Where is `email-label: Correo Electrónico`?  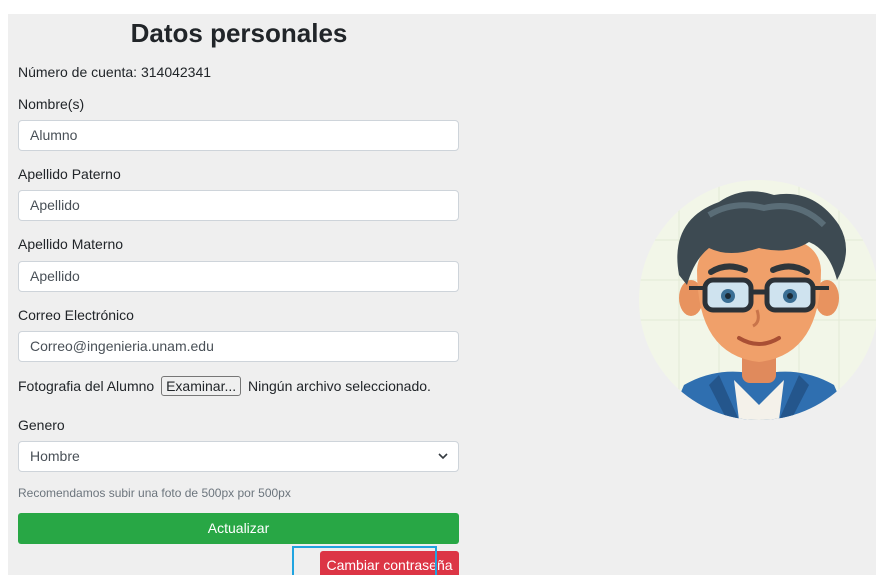 email-label: Correo Electrónico is located at coordinates (76, 315).